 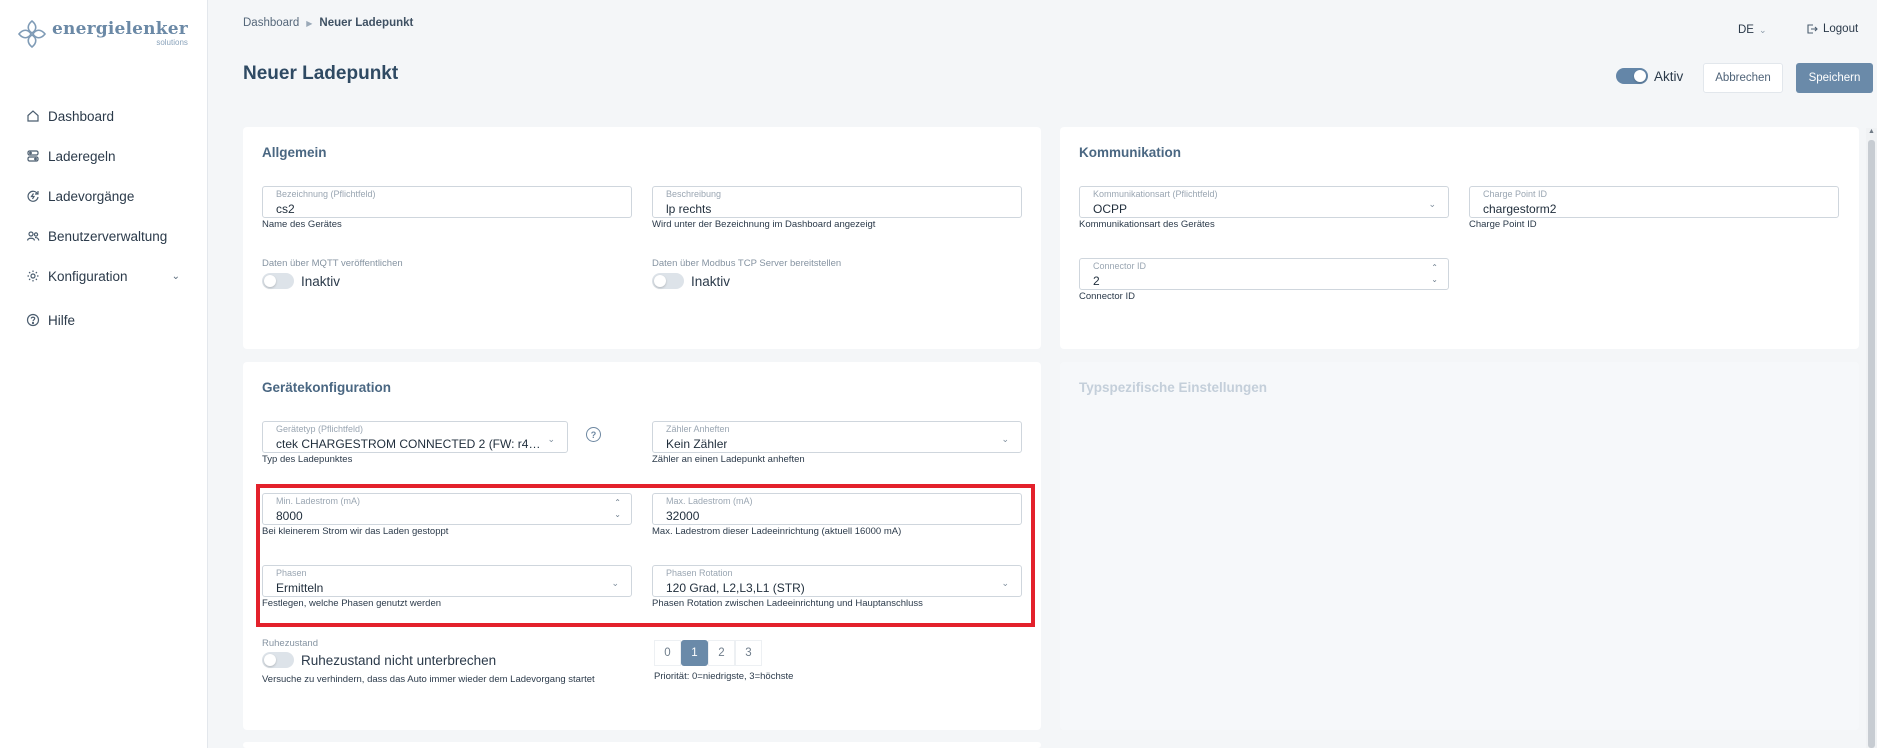 What do you see at coordinates (1147, 224) in the screenshot?
I see `kommunikationsart-hint: Kommunikationsart des Gerätes` at bounding box center [1147, 224].